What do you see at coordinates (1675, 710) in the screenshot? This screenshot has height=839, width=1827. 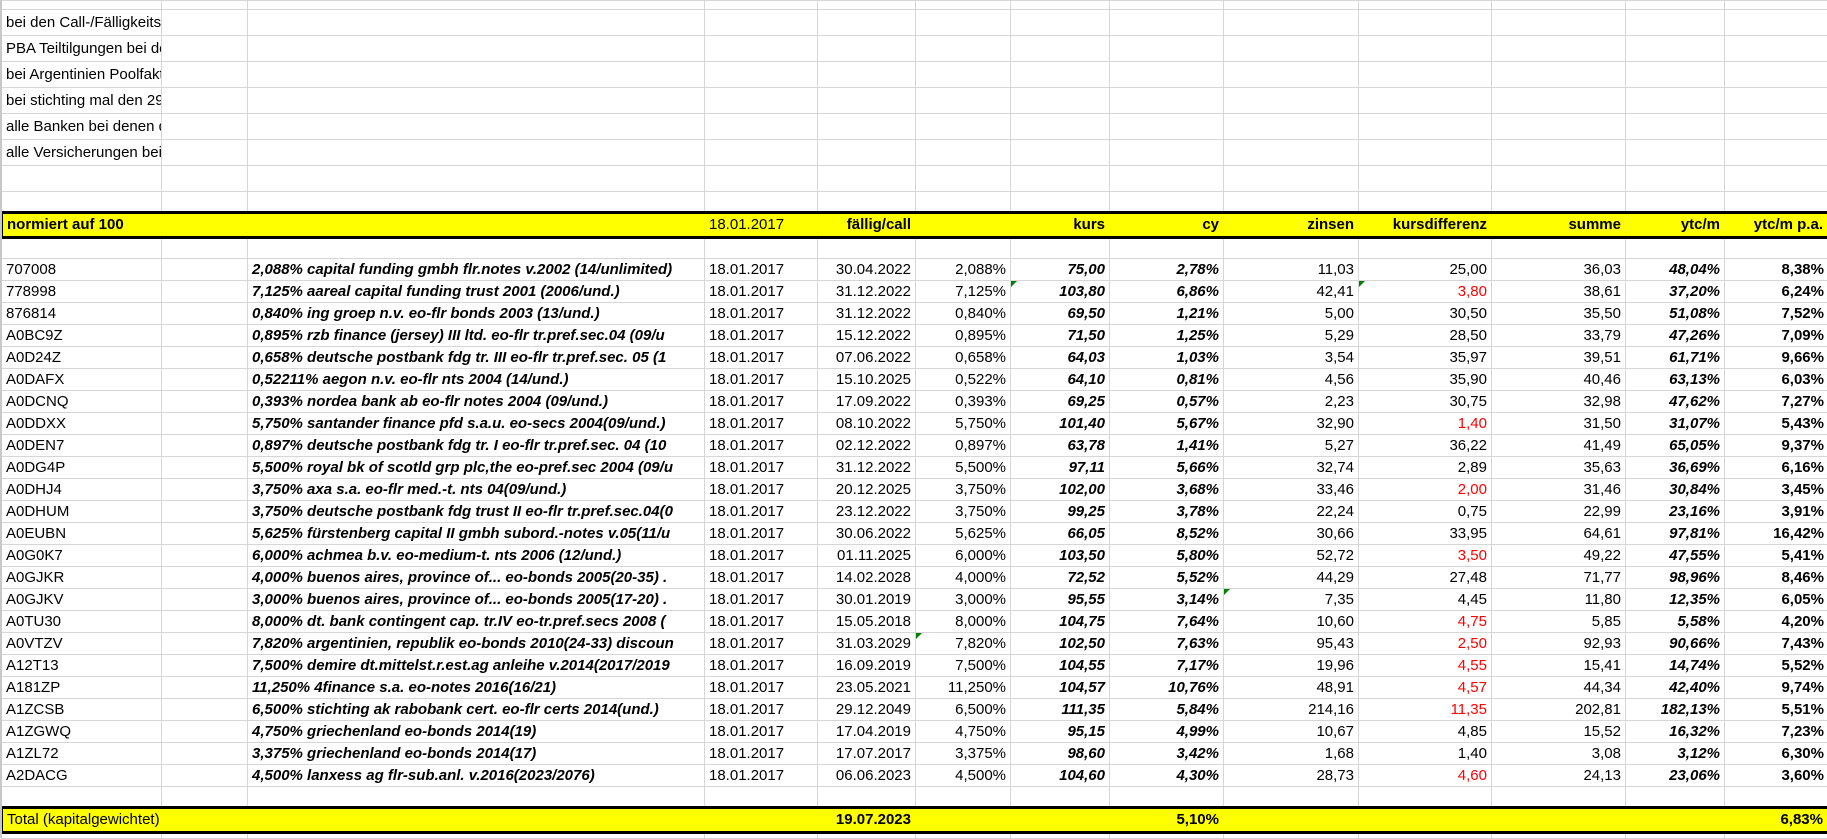 I see `cell-ytcm: 182,13%` at bounding box center [1675, 710].